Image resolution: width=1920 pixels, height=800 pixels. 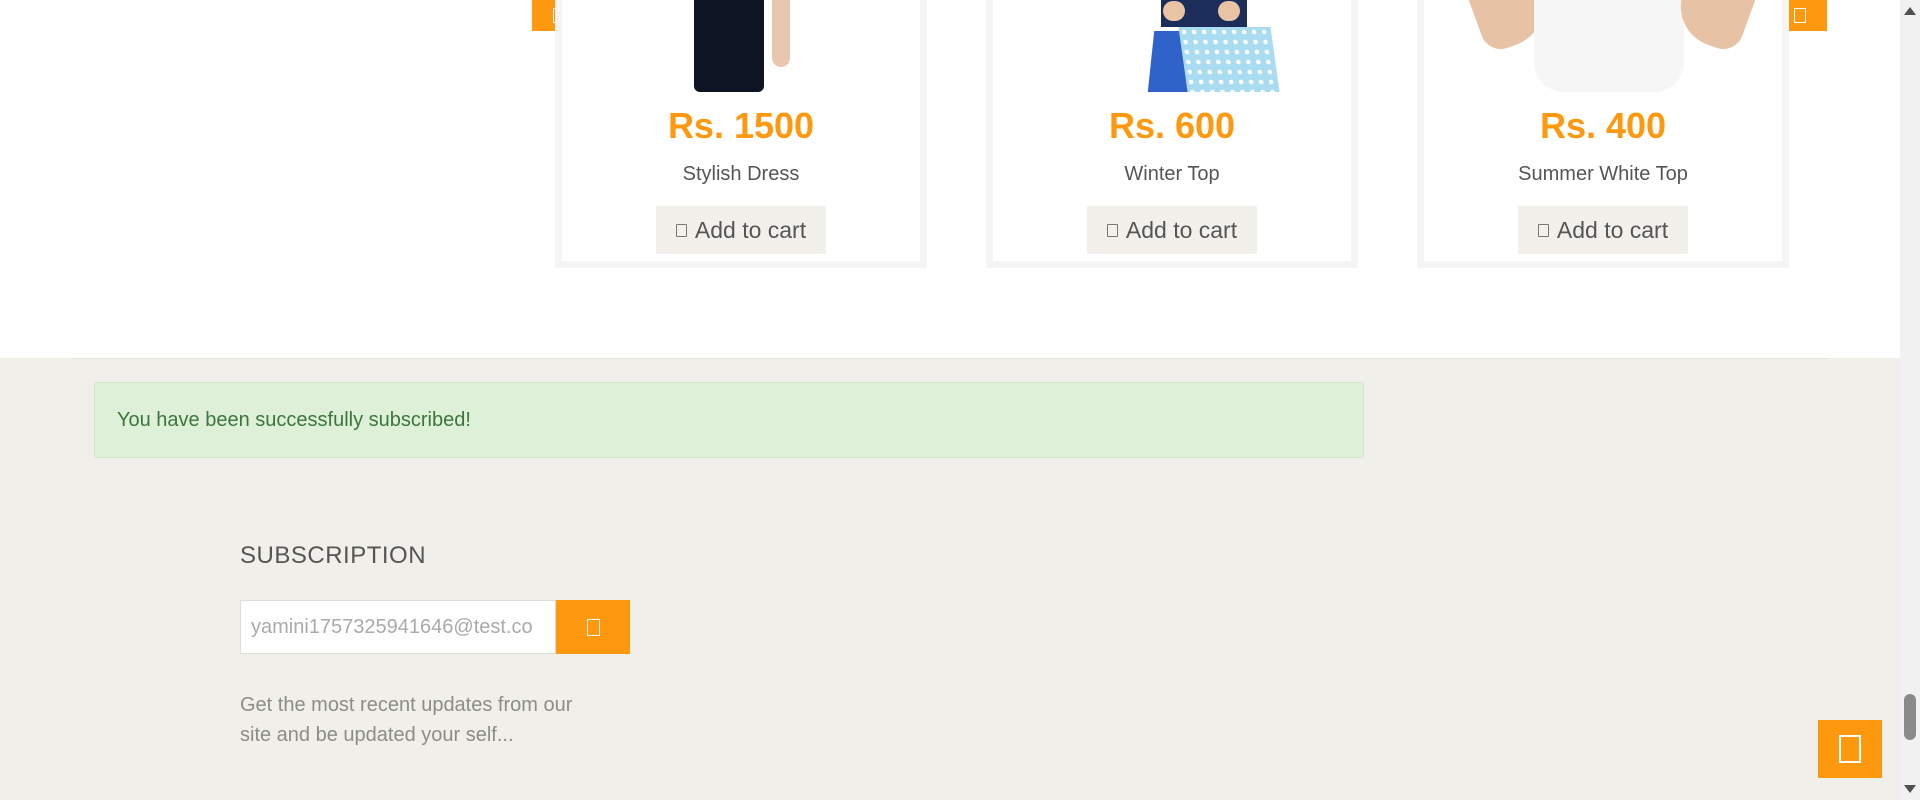 I want to click on product-card-winter-top: Rs. 600 Winter Top Add to cart, so click(x=1172, y=134).